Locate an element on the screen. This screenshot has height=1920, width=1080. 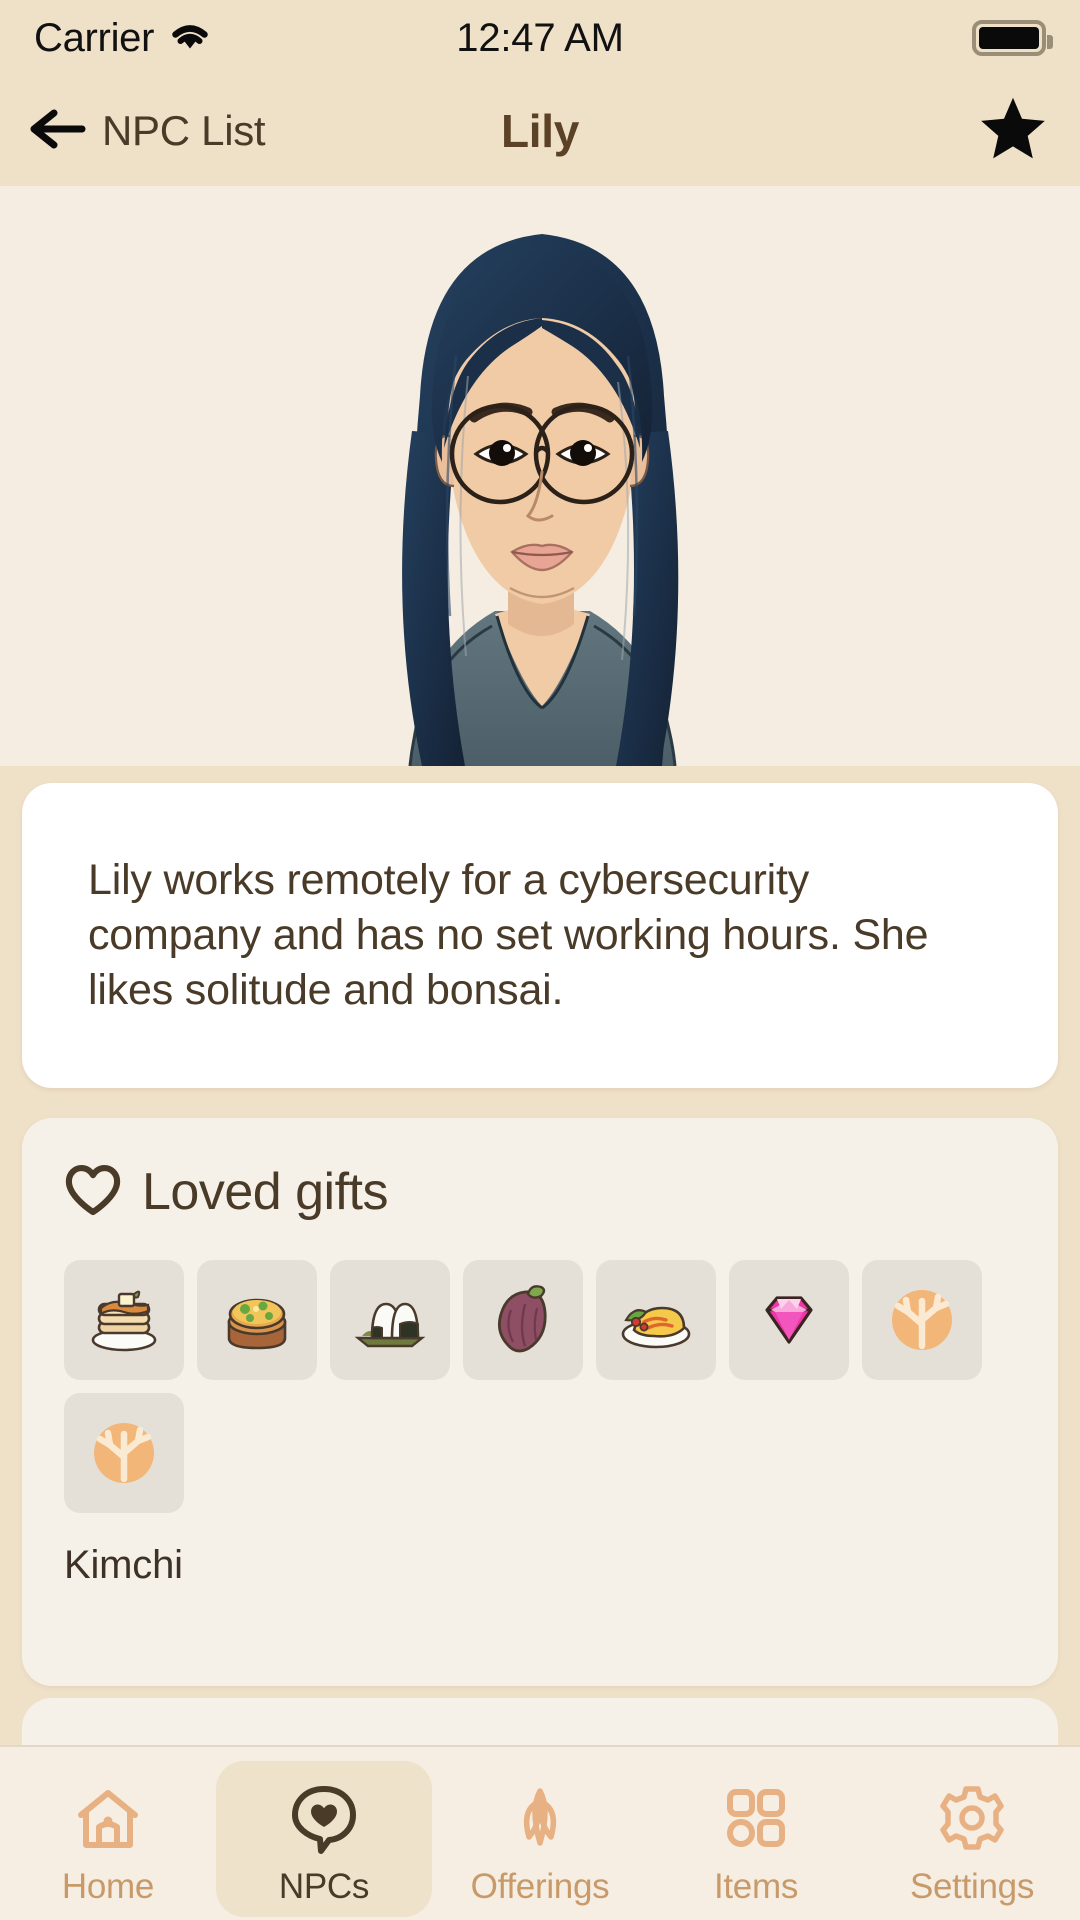
gift-item-coral-a is located at coordinates (922, 1320).